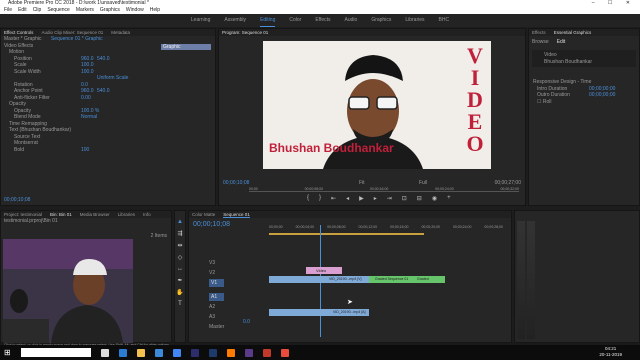 This screenshot has width=640, height=360. I want to click on effect-row-value: 100, so click(85, 150).